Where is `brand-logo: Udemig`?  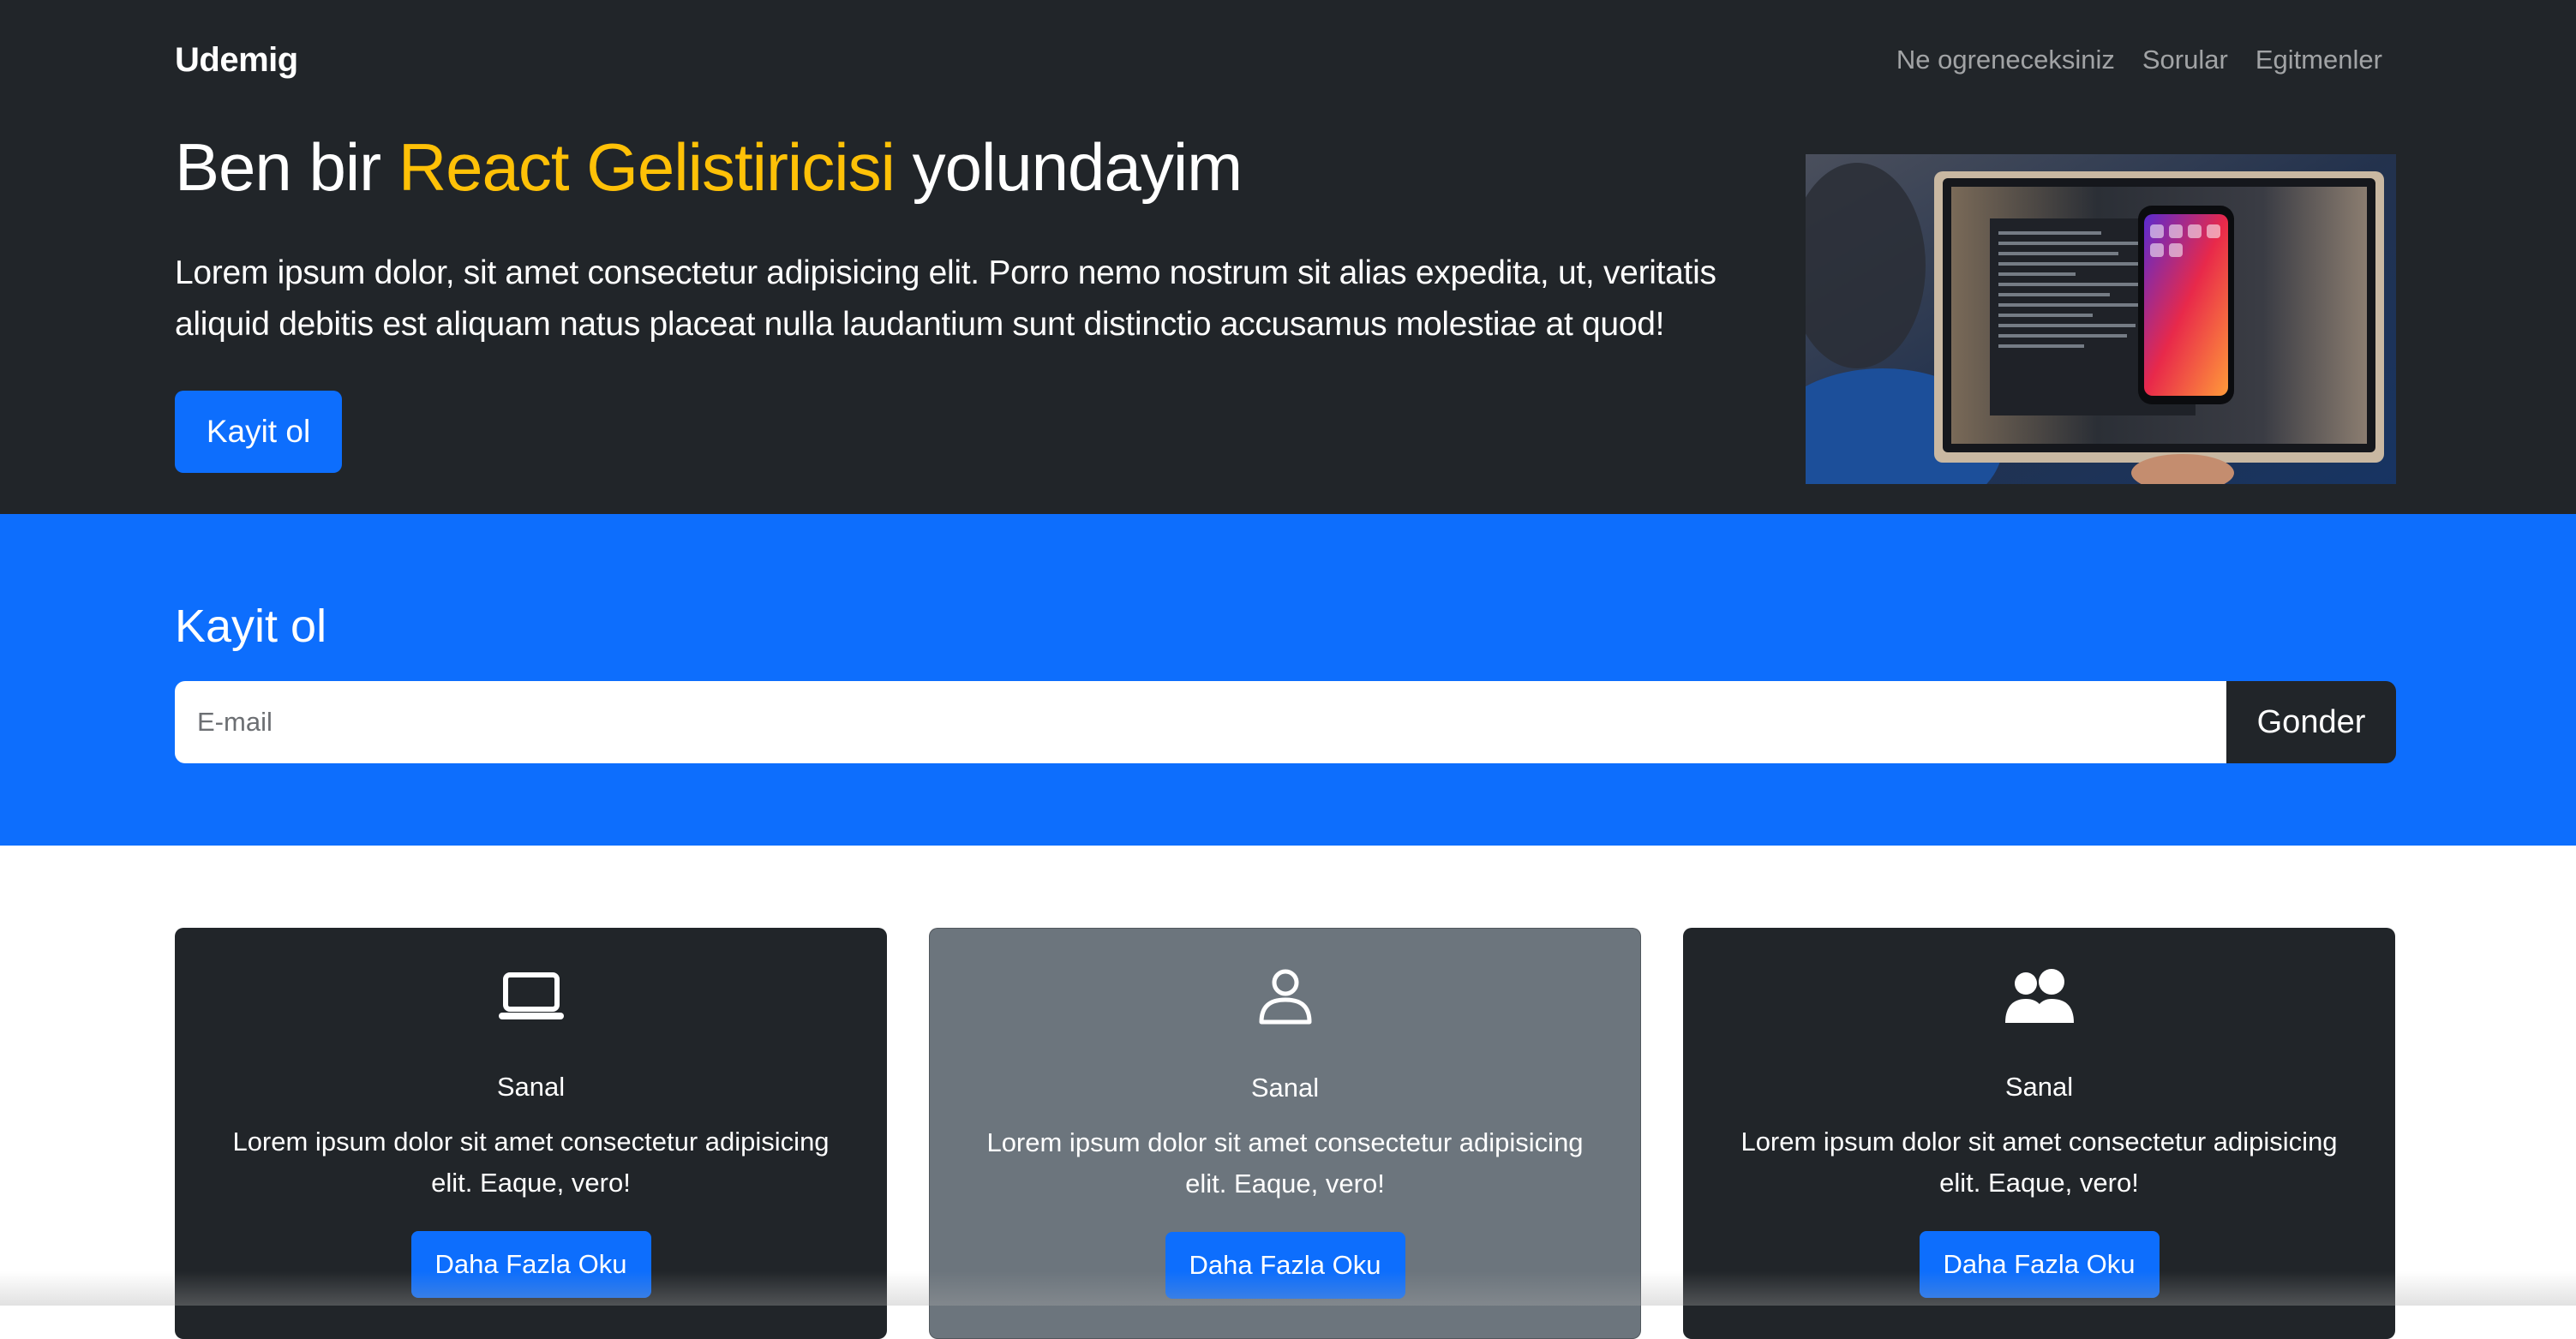 brand-logo: Udemig is located at coordinates (236, 60).